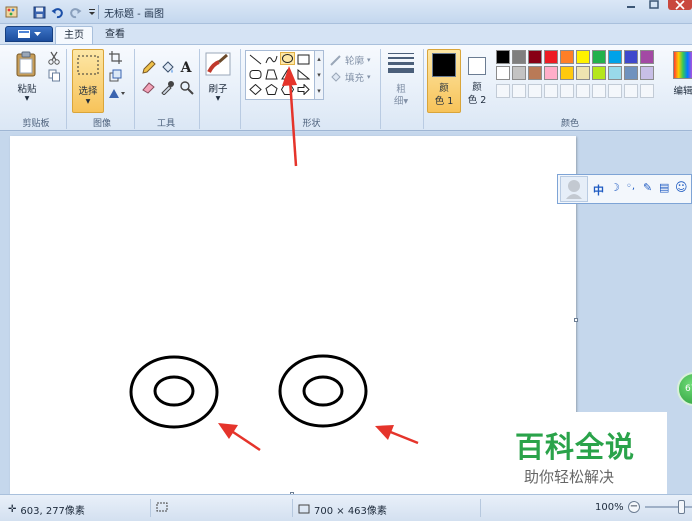 The image size is (692, 521). What do you see at coordinates (174, 391) in the screenshot?
I see `left-inner-ellipse` at bounding box center [174, 391].